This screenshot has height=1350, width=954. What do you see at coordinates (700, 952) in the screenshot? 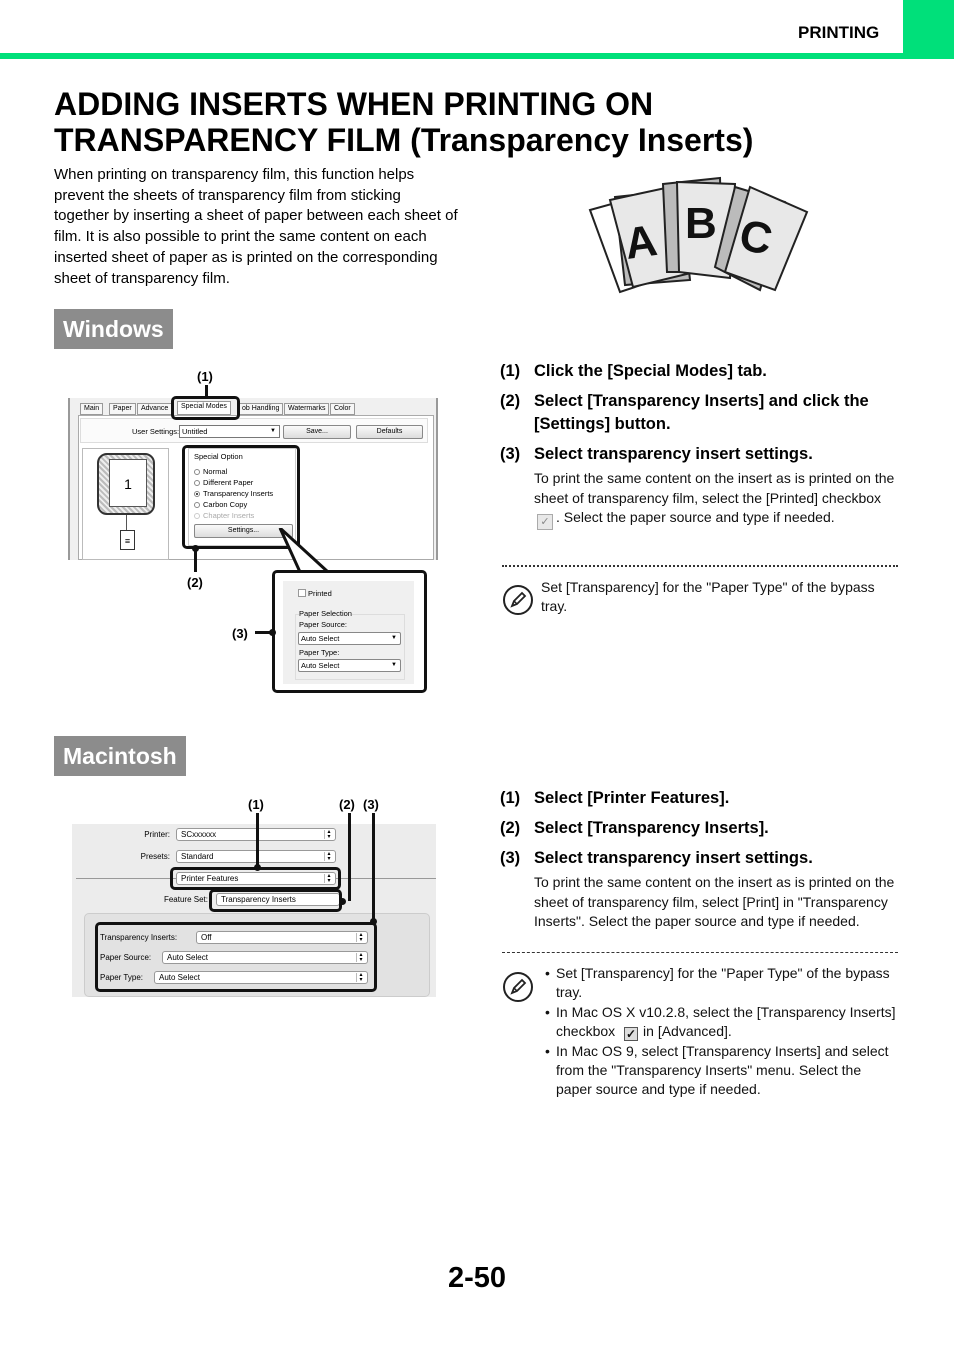
I see `mac-note-divider` at bounding box center [700, 952].